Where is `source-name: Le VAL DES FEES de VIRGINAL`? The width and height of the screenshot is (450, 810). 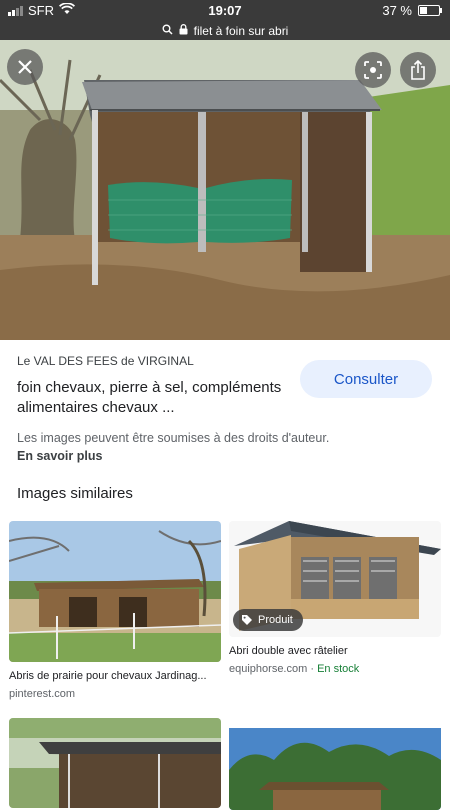 source-name: Le VAL DES FEES de VIRGINAL is located at coordinates (105, 361).